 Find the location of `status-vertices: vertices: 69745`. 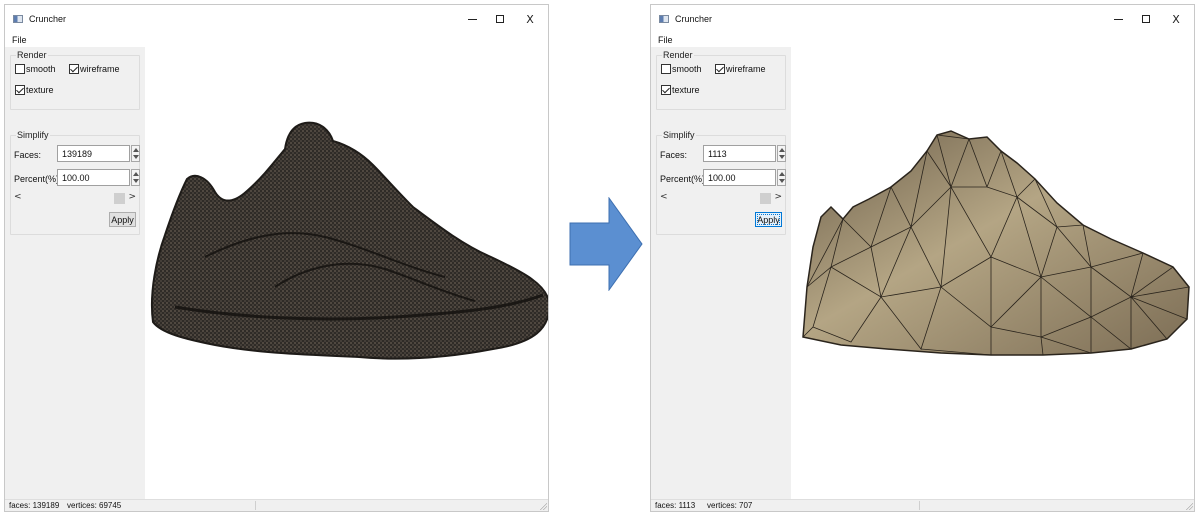

status-vertices: vertices: 69745 is located at coordinates (94, 505).